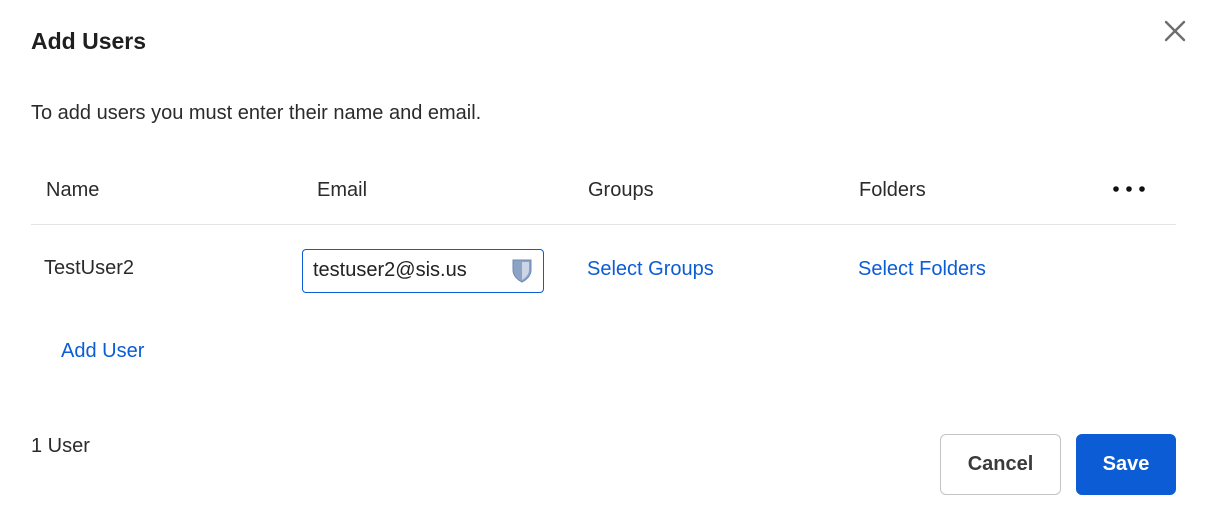 The height and width of the screenshot is (508, 1215). What do you see at coordinates (1126, 464) in the screenshot?
I see `save-button: Save` at bounding box center [1126, 464].